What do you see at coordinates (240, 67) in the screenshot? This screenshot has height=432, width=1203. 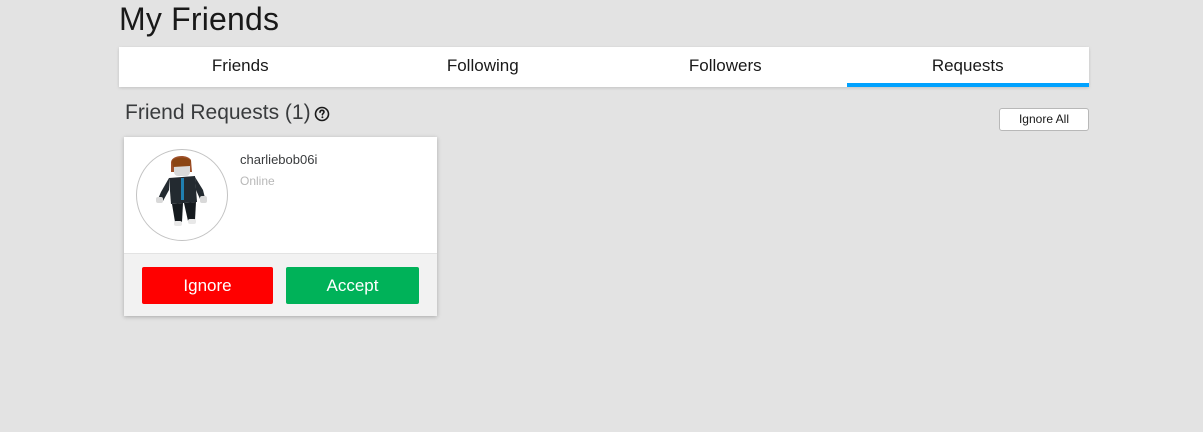 I see `tab-friends: Friends` at bounding box center [240, 67].